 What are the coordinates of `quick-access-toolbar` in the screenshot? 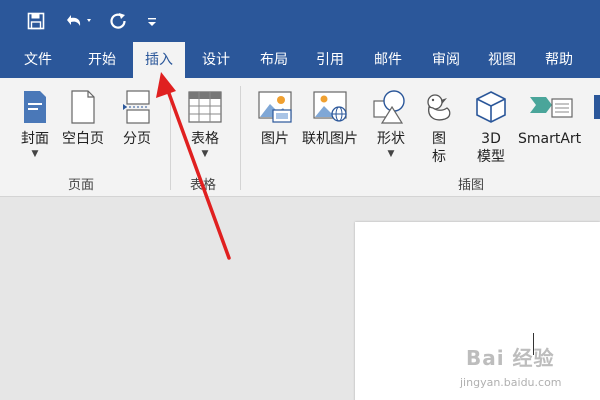 It's located at (300, 21).